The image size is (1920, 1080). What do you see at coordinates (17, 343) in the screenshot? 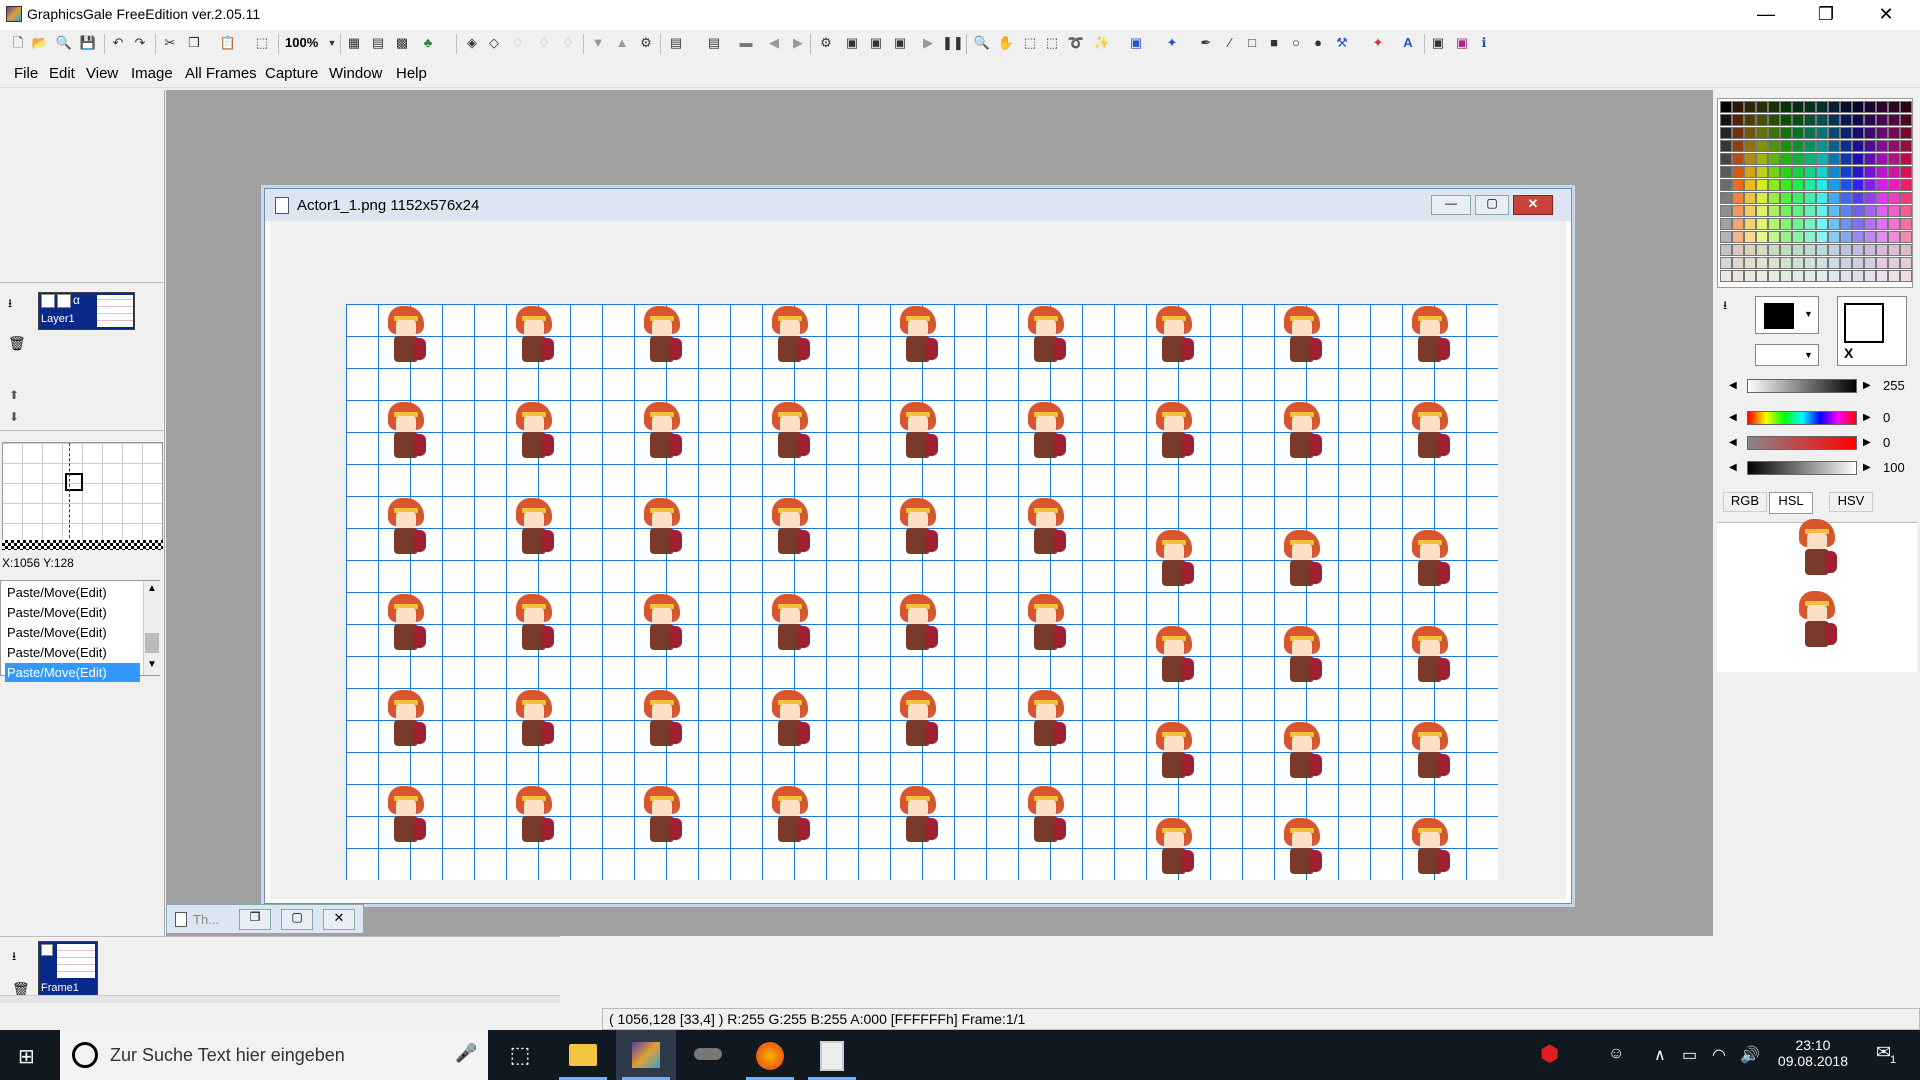
I see `trash-icon: 🗑` at bounding box center [17, 343].